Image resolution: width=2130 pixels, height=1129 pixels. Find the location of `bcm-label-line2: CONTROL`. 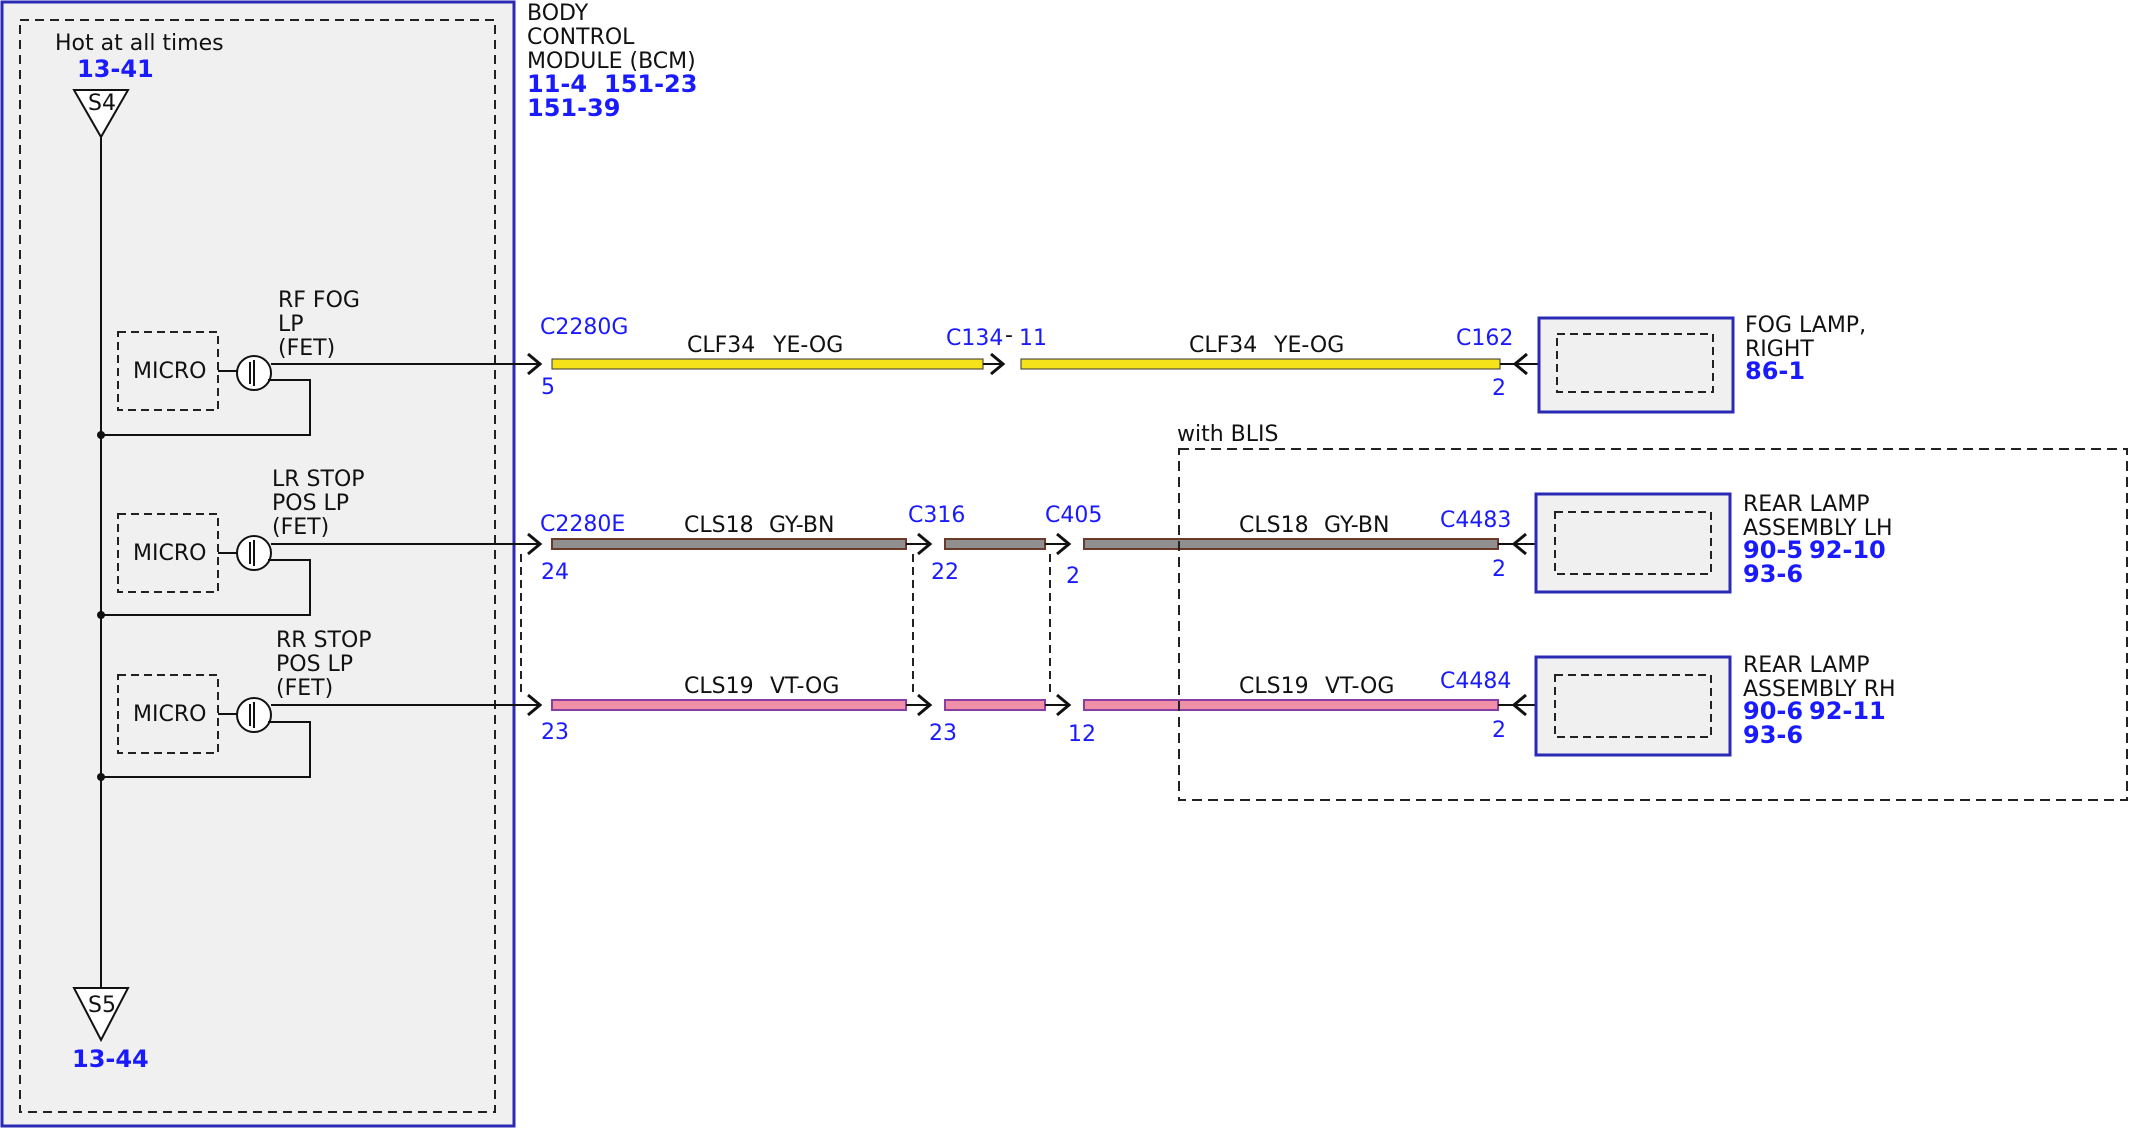

bcm-label-line2: CONTROL is located at coordinates (581, 37).